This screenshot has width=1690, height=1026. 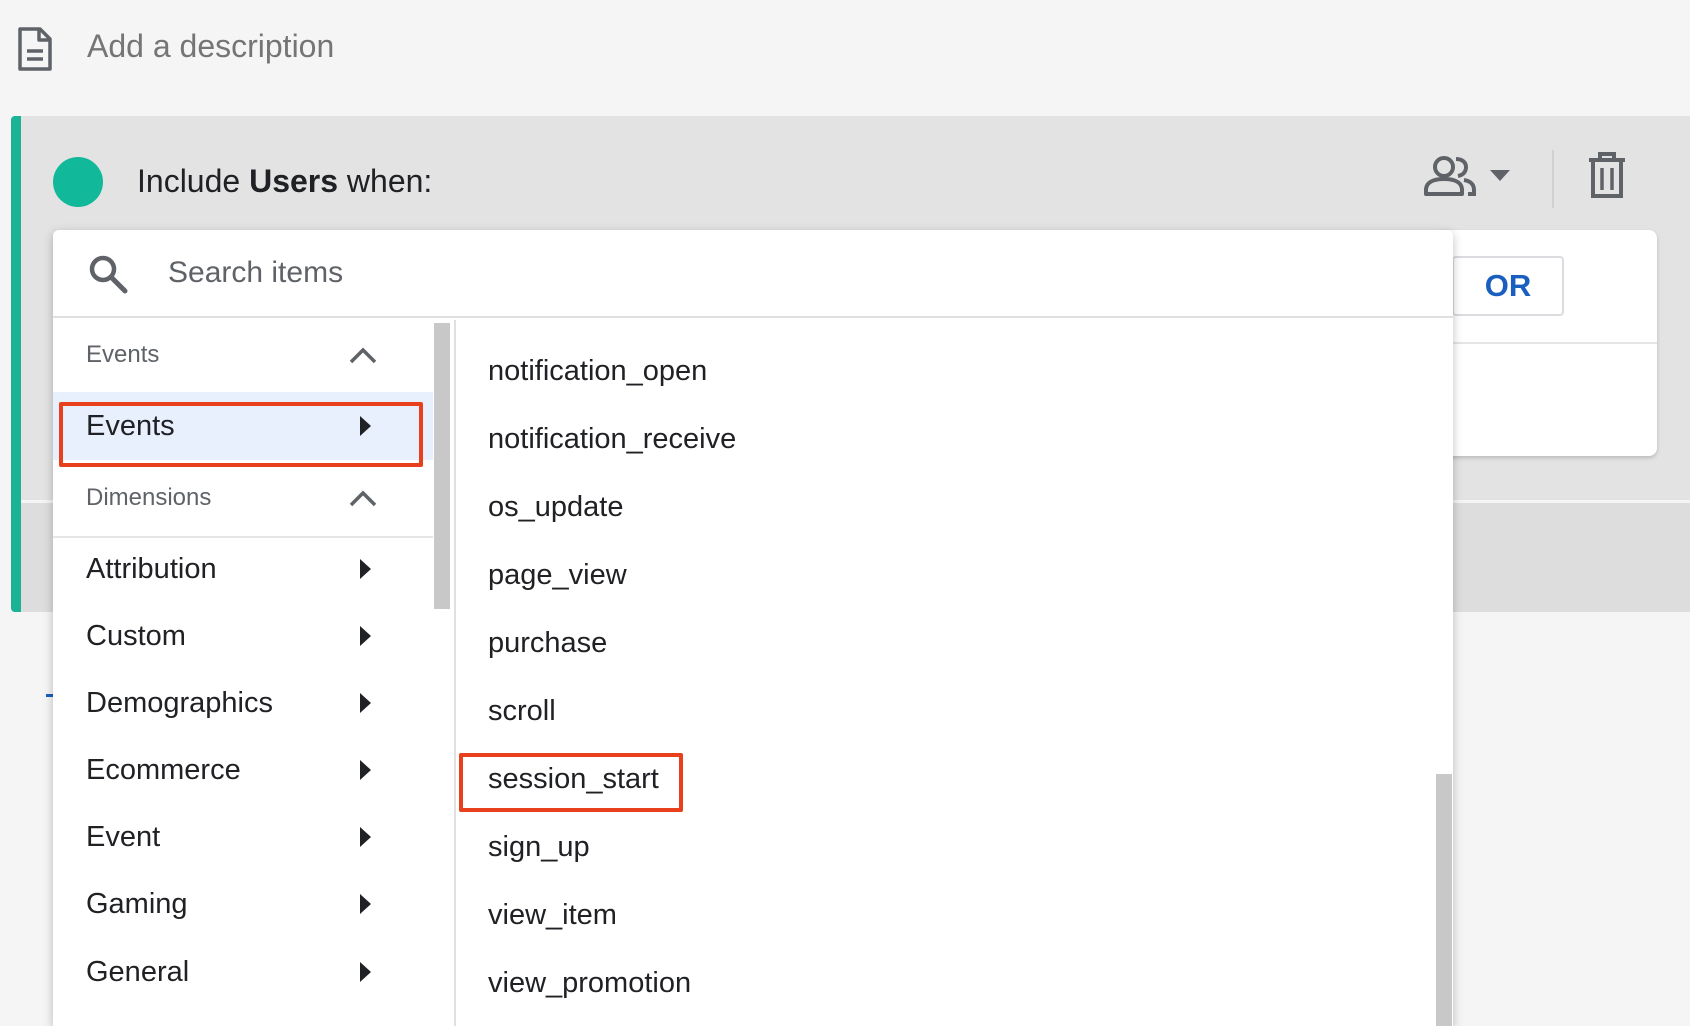 I want to click on event-item-page-view: page_view, so click(x=946, y=575).